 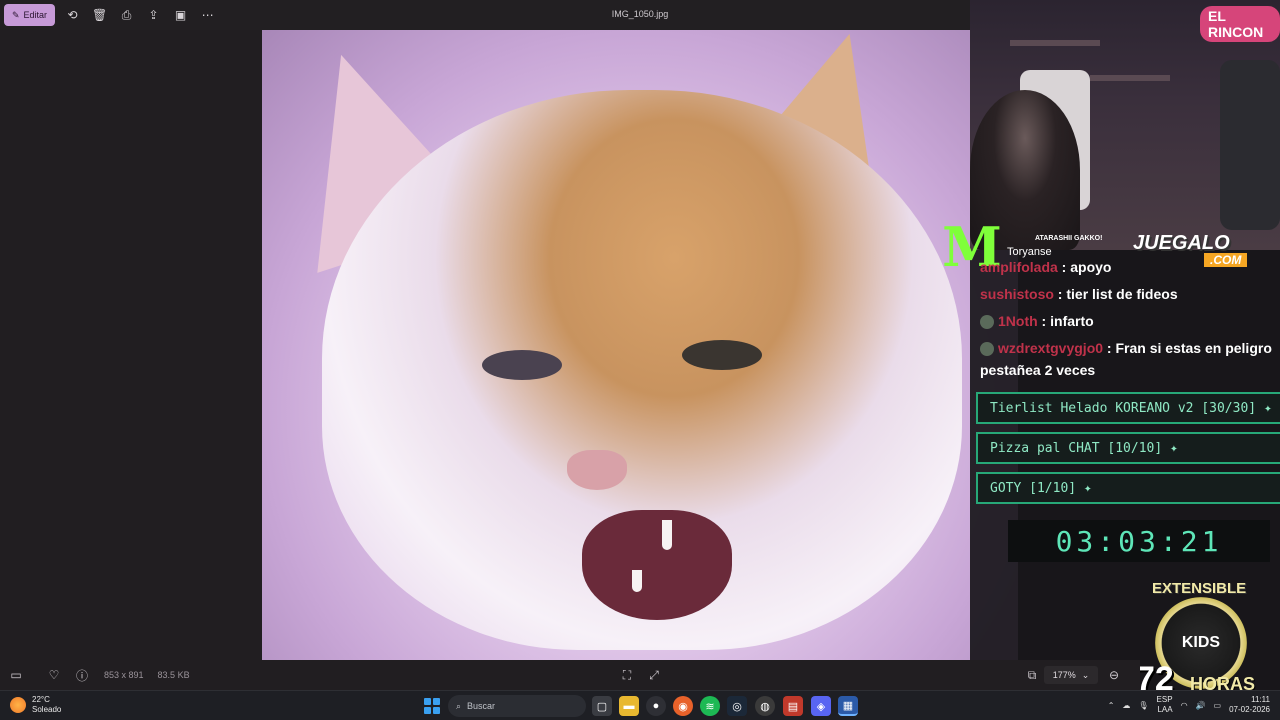 I want to click on zoom-out-icon: ⊖, so click(x=1114, y=675).